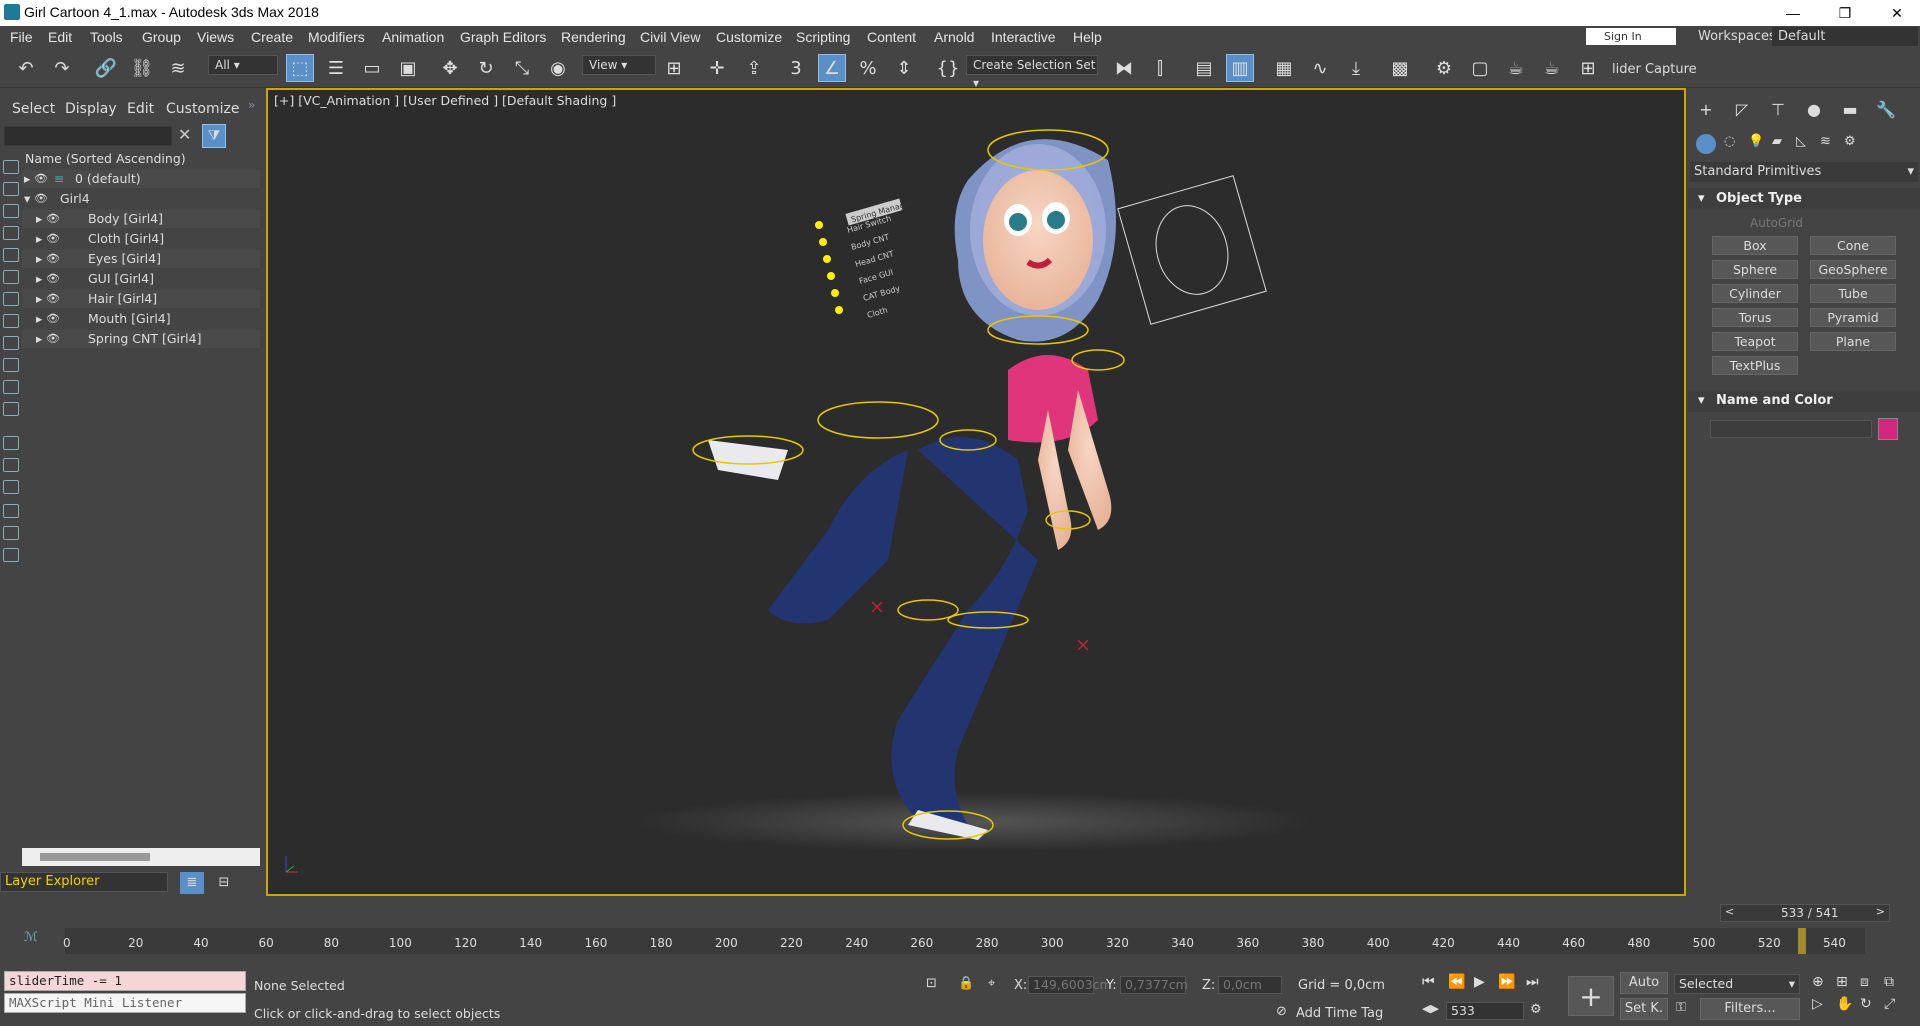 This screenshot has width=1920, height=1026. I want to click on geometry-filter-icon, so click(11, 167).